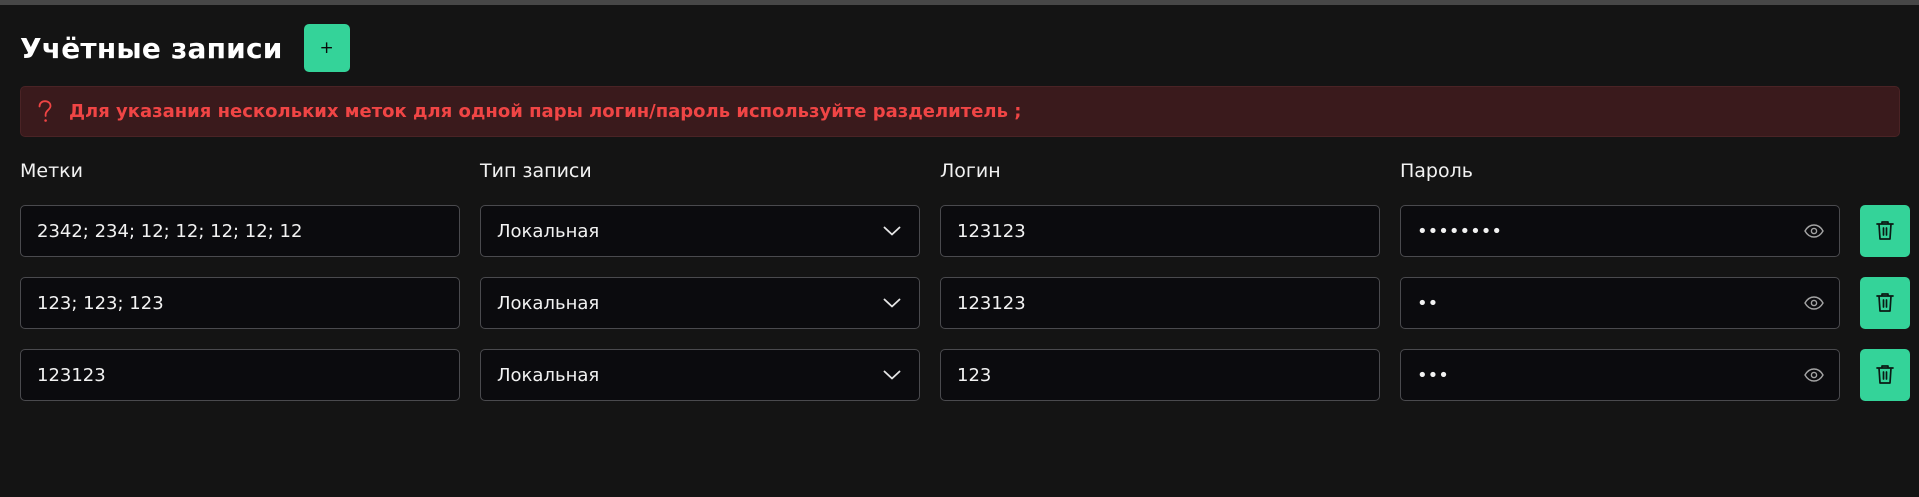  I want to click on password-column-label: Пароль, so click(1436, 171).